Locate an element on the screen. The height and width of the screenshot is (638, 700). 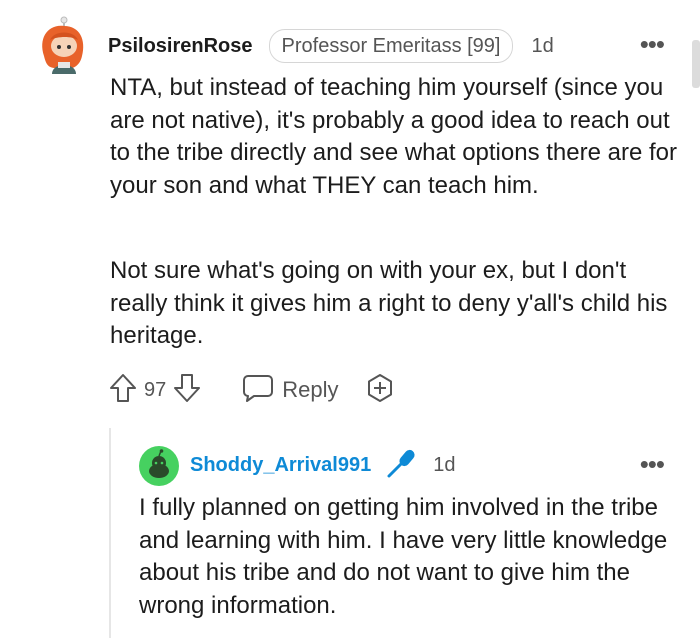
avatar-icon is located at coordinates (63, 45).